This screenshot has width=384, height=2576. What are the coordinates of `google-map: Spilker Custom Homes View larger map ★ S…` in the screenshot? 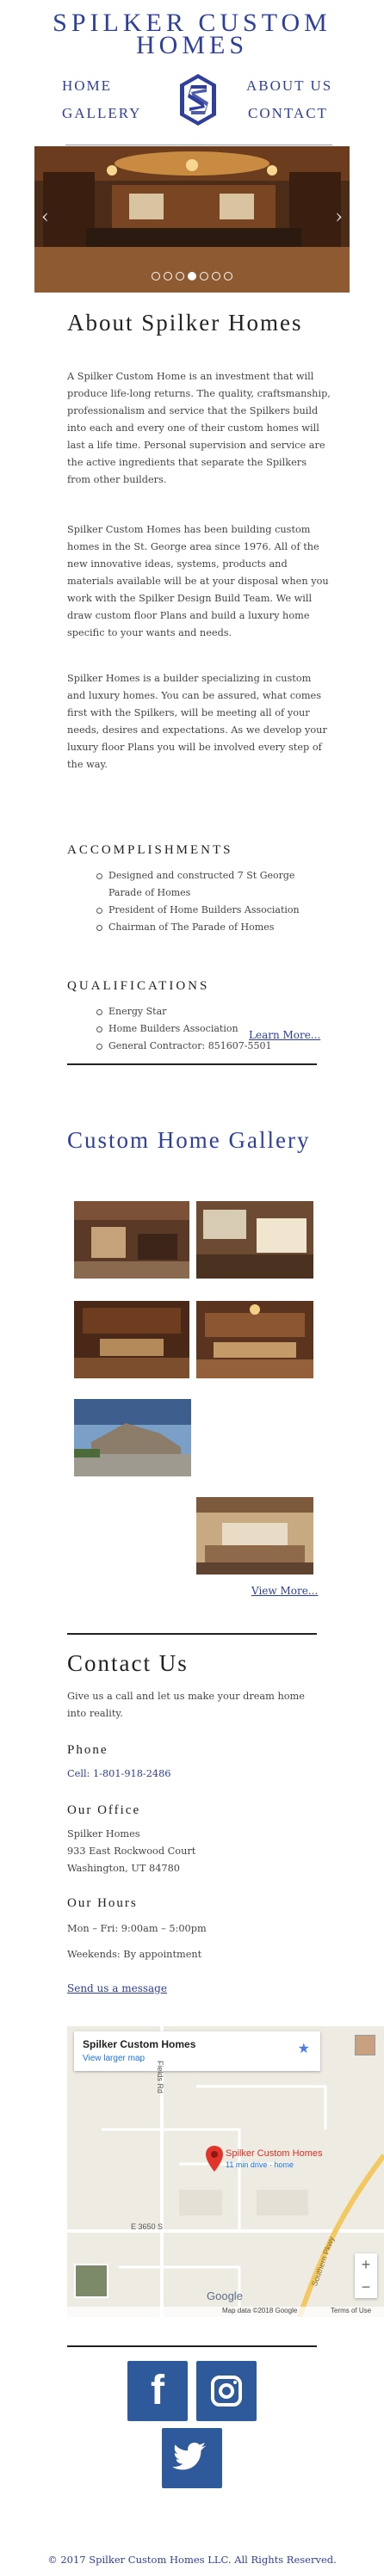 It's located at (225, 2171).